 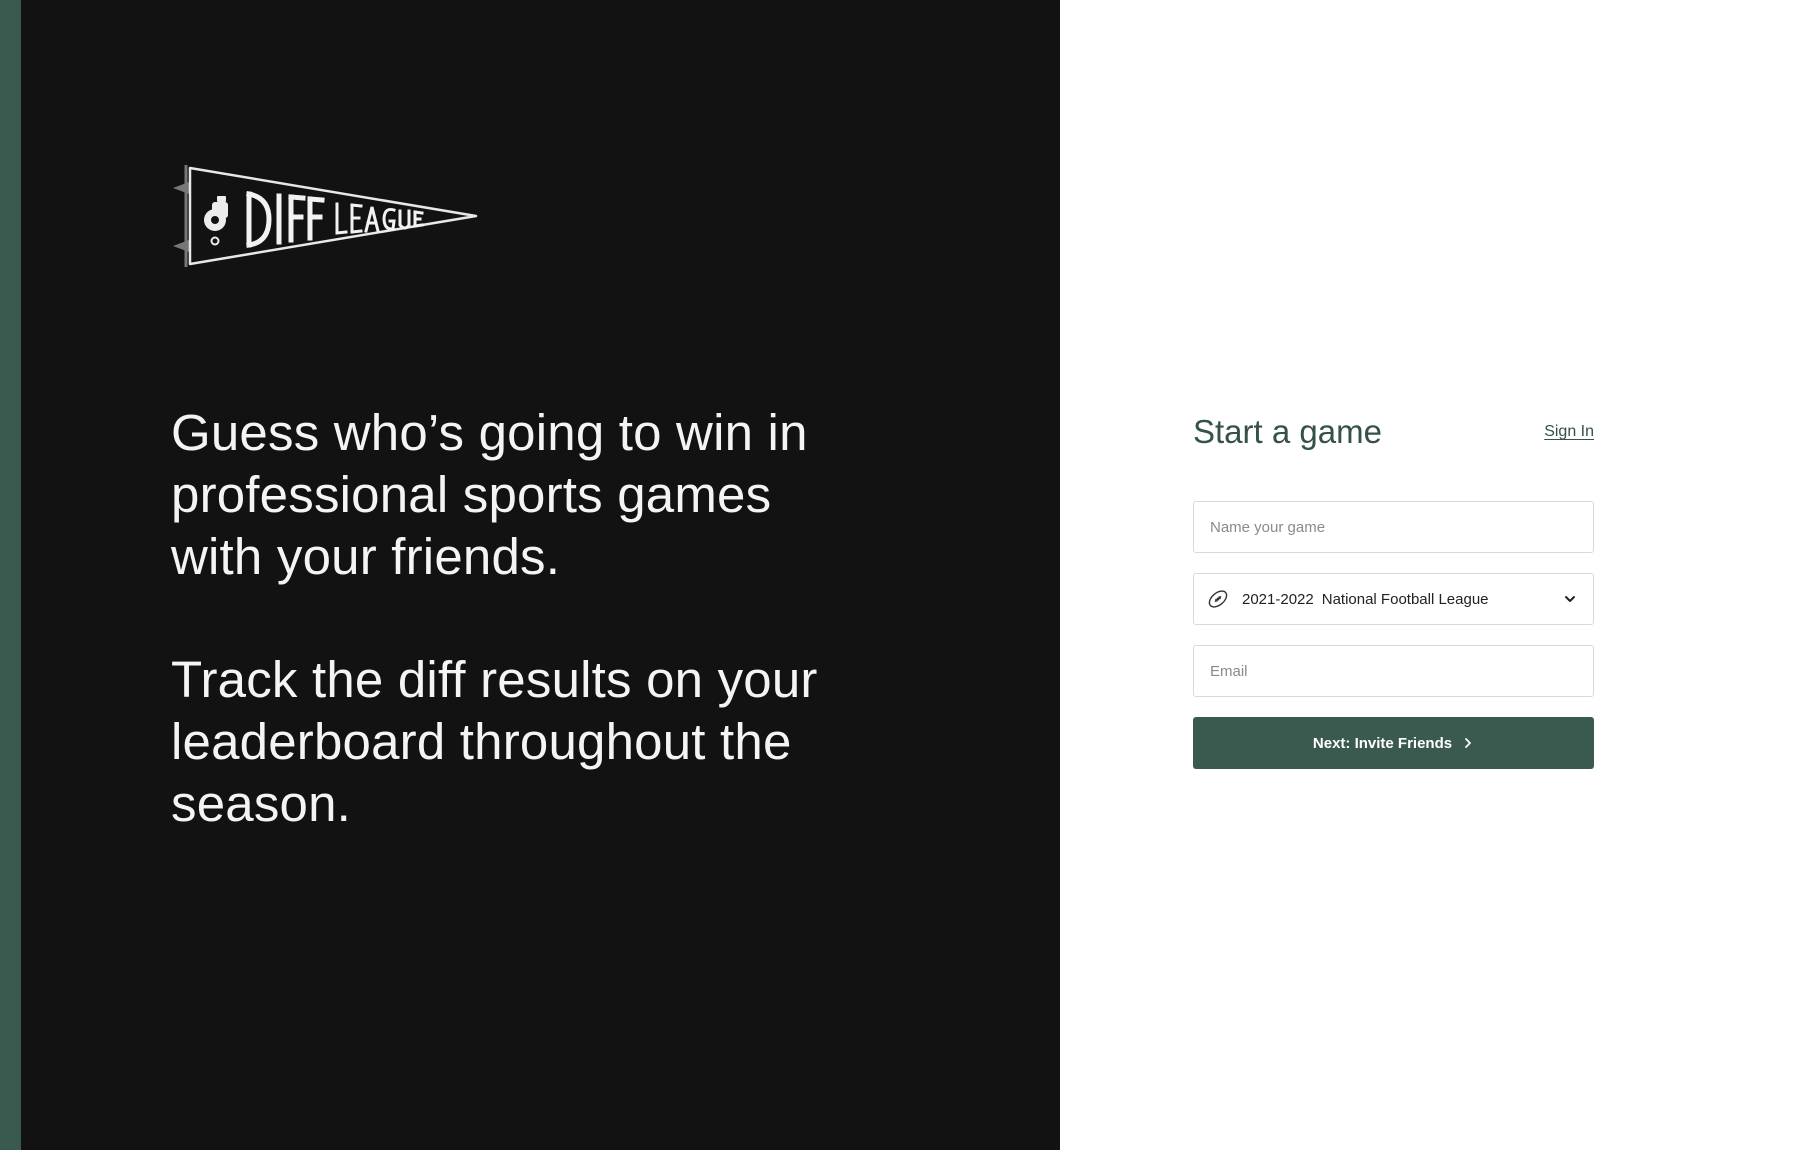 What do you see at coordinates (326, 216) in the screenshot?
I see `diff-league-logo` at bounding box center [326, 216].